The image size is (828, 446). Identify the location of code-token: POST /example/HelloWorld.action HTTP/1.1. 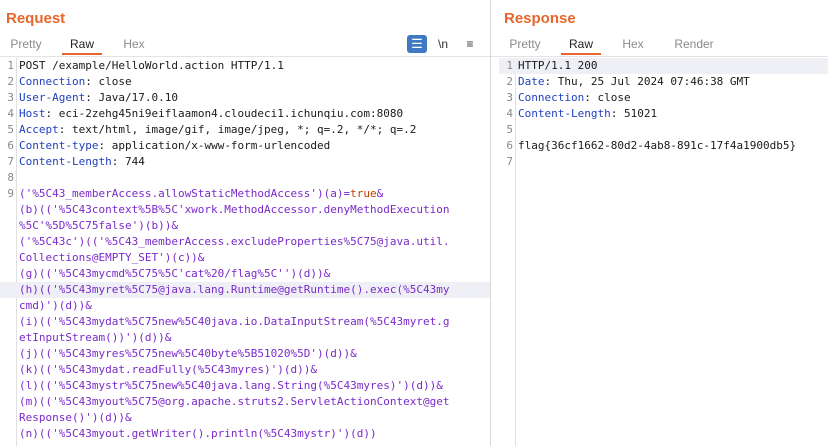
(151, 65).